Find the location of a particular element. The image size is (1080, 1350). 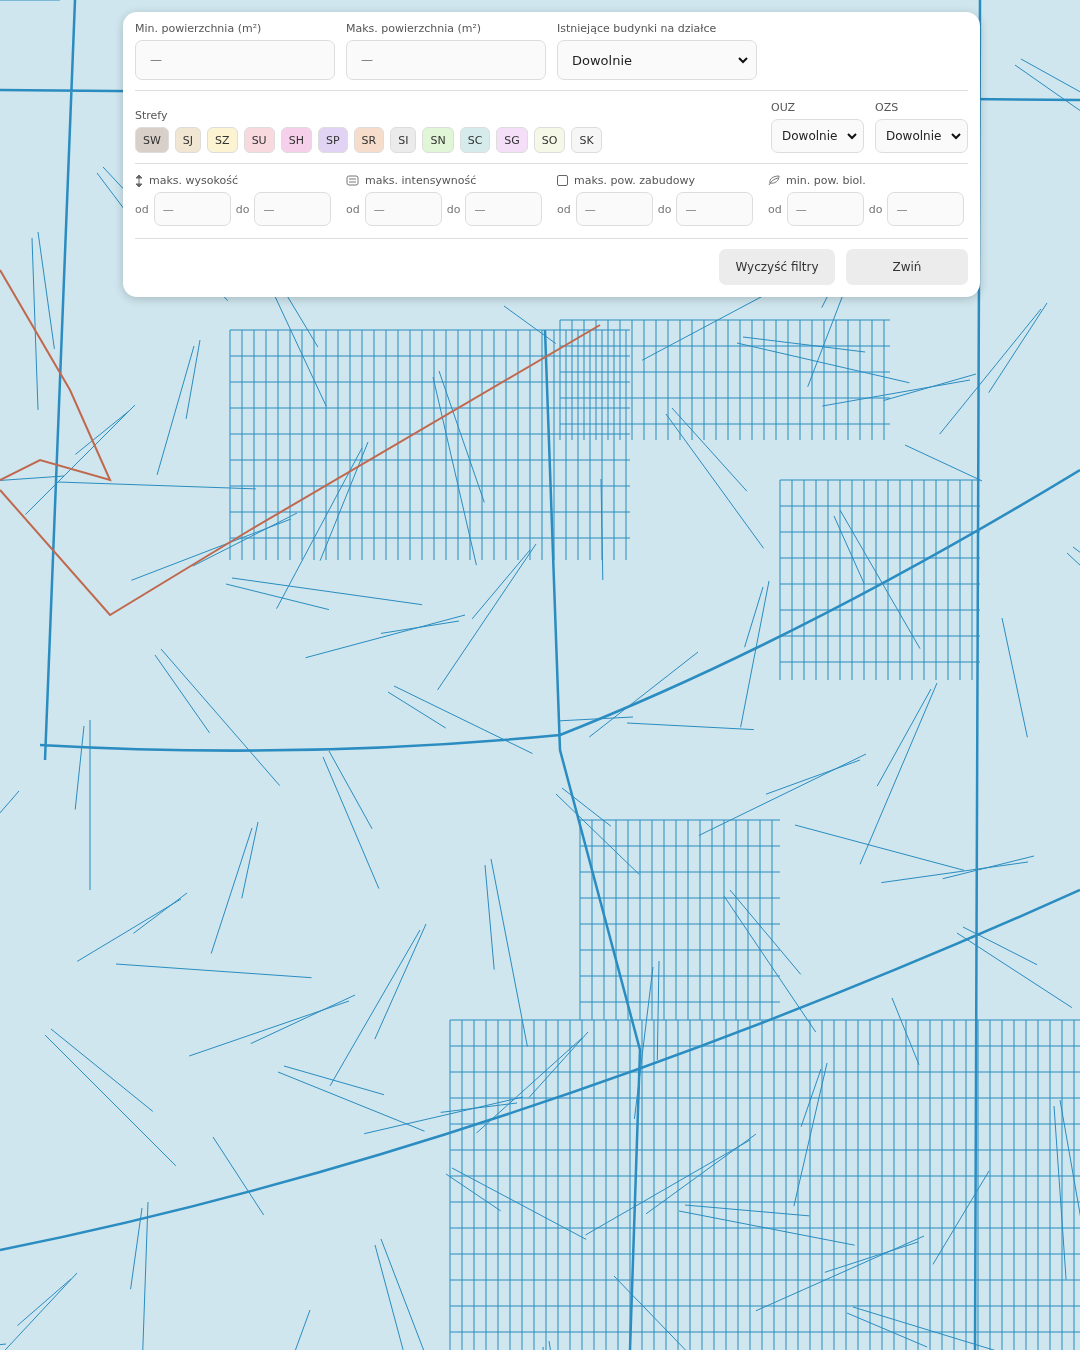

zone-chip: SU is located at coordinates (259, 140).